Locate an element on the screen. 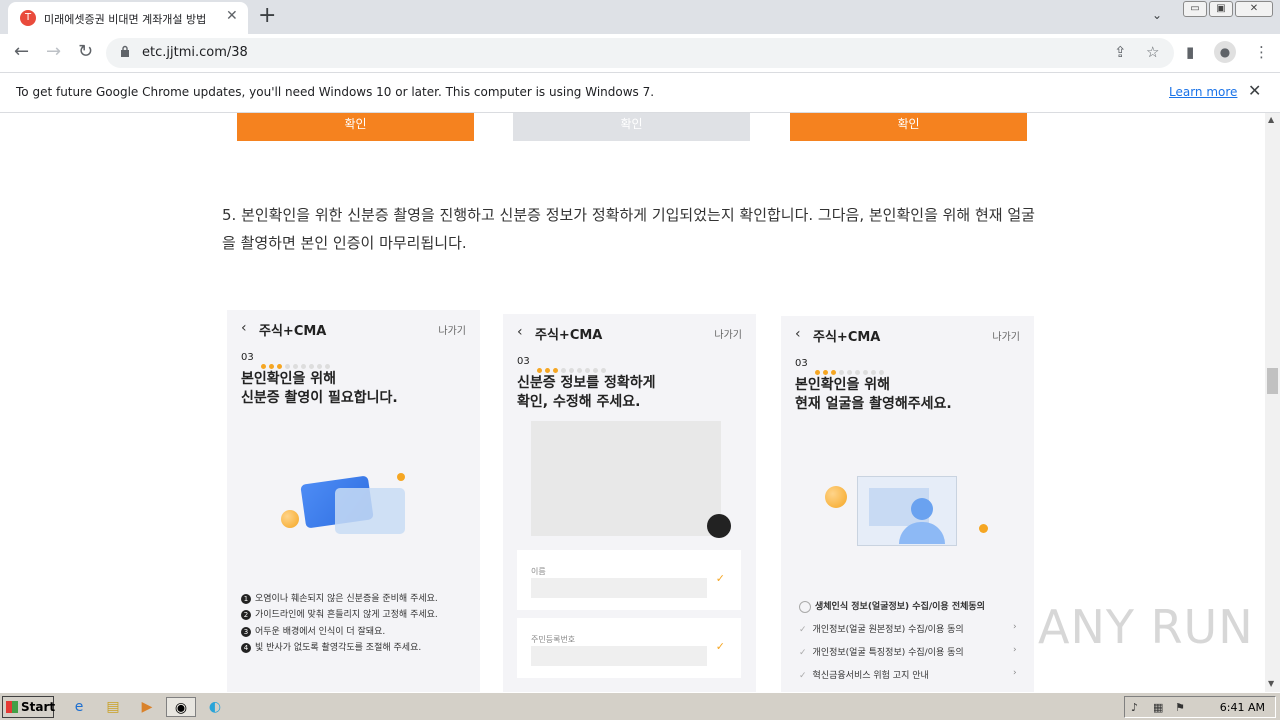 This screenshot has height=720, width=1280. phone-heading: 본인확인을 위해 신분증 촬영이 필요합니다. is located at coordinates (319, 388).